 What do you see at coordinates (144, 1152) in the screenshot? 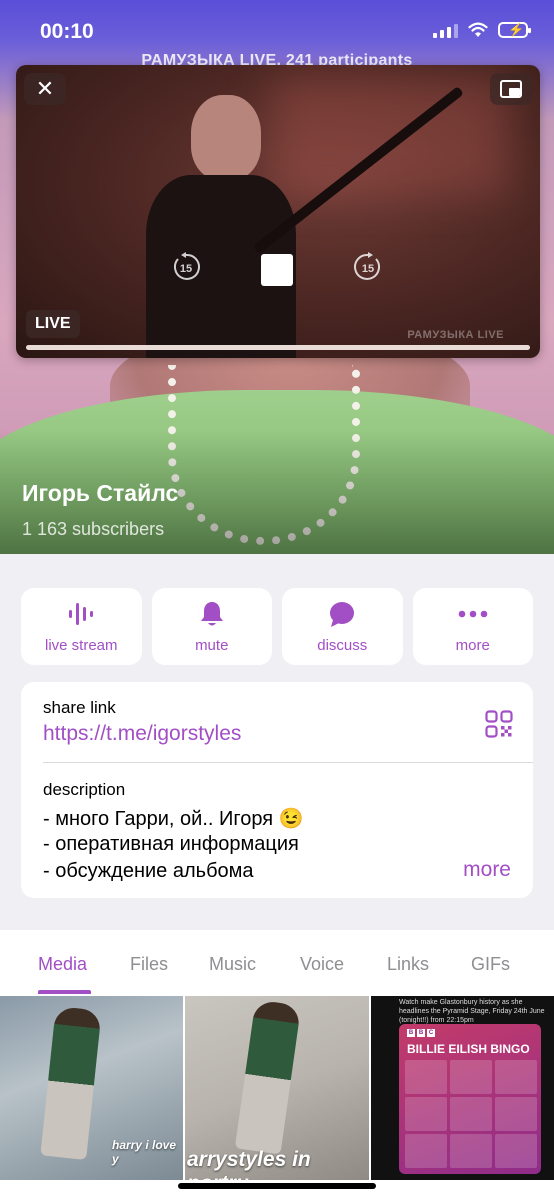
I see `media-caption: harry i love y` at bounding box center [144, 1152].